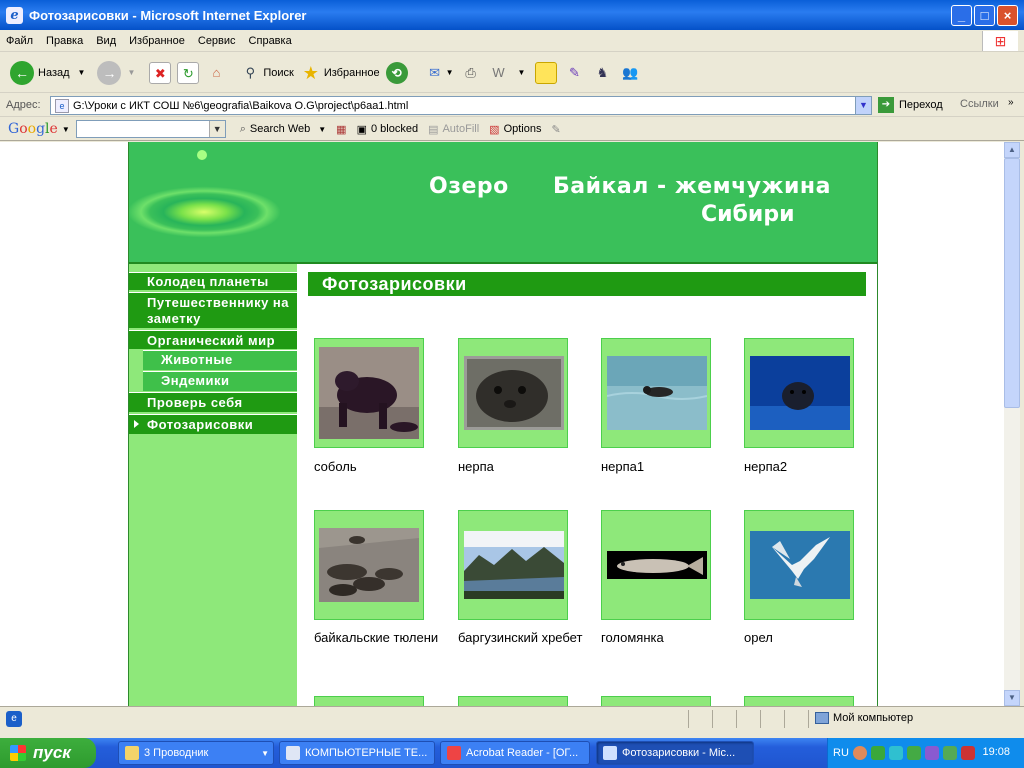 The width and height of the screenshot is (1024, 768). What do you see at coordinates (396, 72) in the screenshot?
I see `history-button: ⟲` at bounding box center [396, 72].